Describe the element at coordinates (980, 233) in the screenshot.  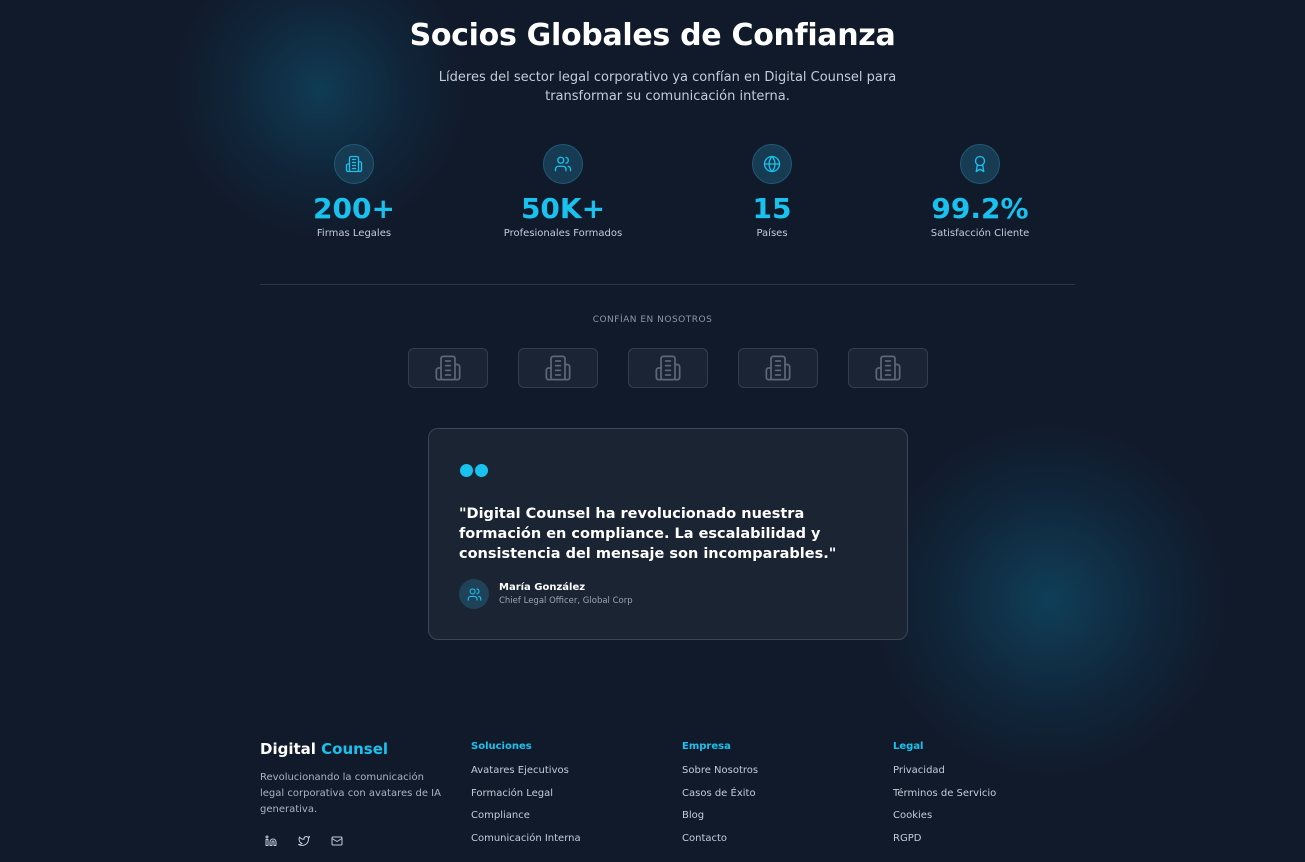
I see `stat-label: Satisfacción Cliente` at that location.